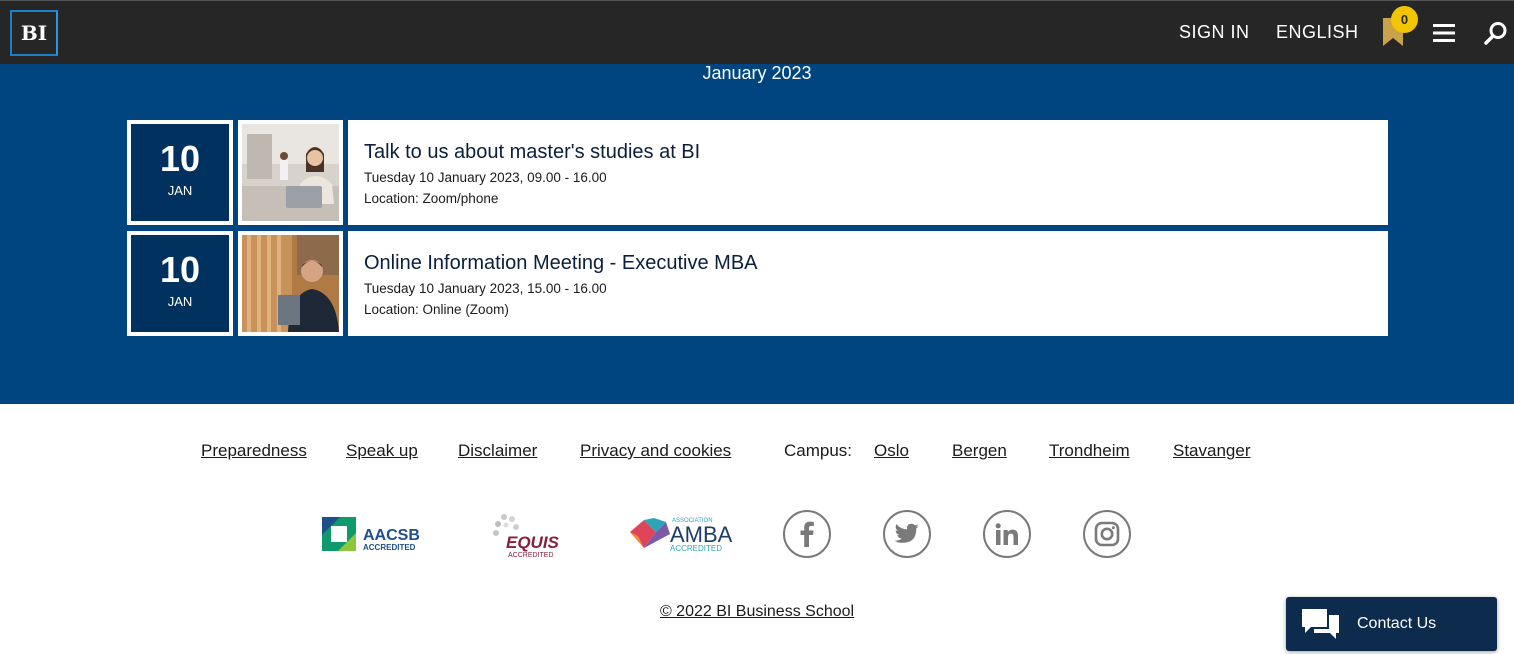 The image size is (1514, 654). What do you see at coordinates (389, 547) in the screenshot?
I see `aacsb-sub: ACCREDITED` at bounding box center [389, 547].